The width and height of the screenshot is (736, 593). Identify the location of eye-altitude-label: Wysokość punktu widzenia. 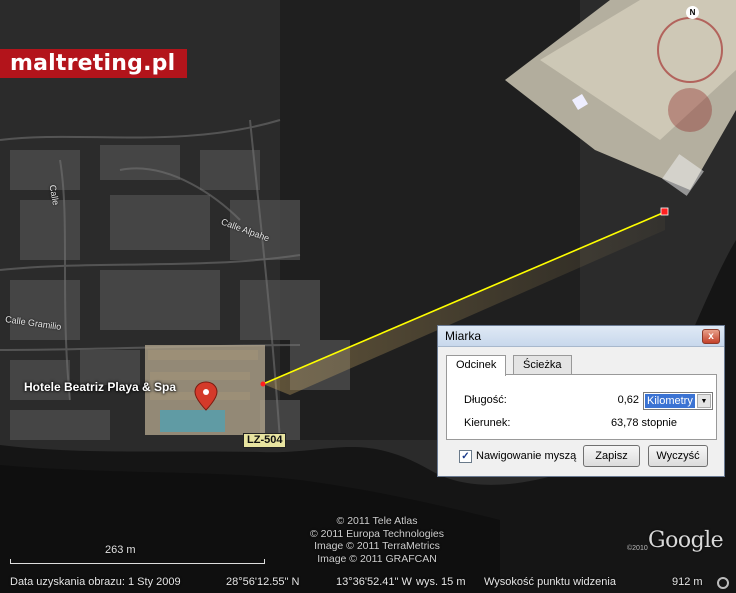
(550, 582).